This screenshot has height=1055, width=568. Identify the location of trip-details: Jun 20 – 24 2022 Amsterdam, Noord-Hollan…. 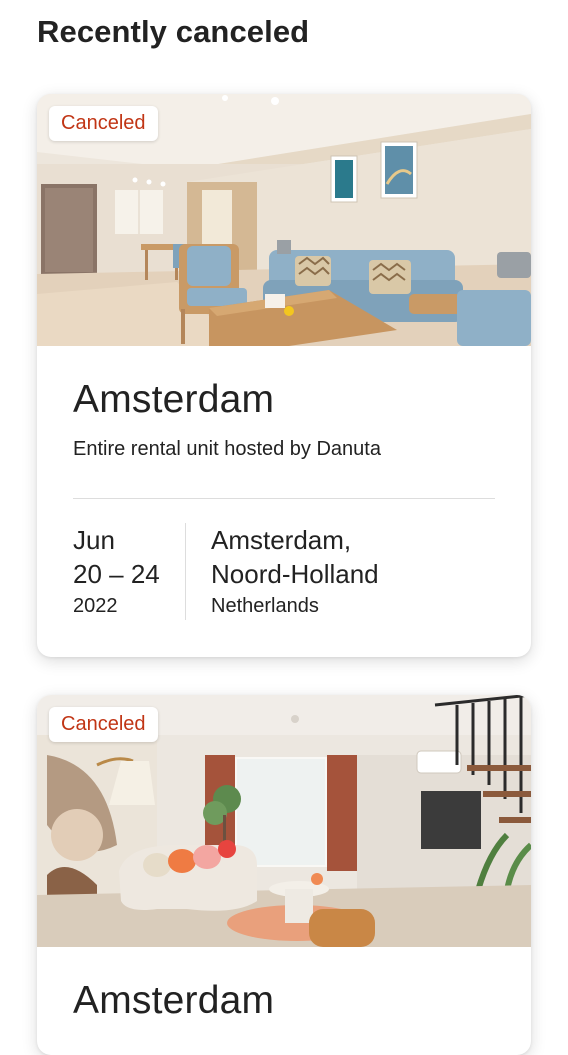
(284, 571).